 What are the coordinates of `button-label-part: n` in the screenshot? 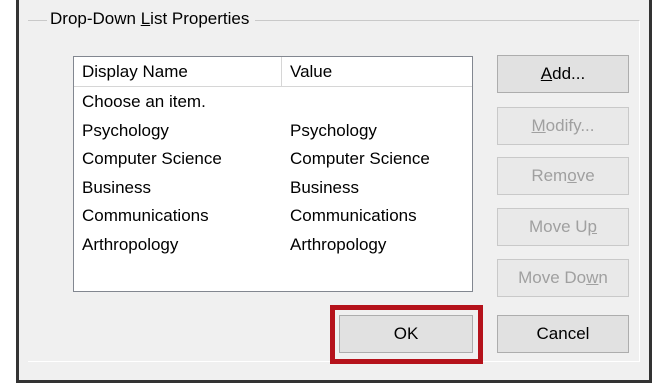 It's located at (603, 277).